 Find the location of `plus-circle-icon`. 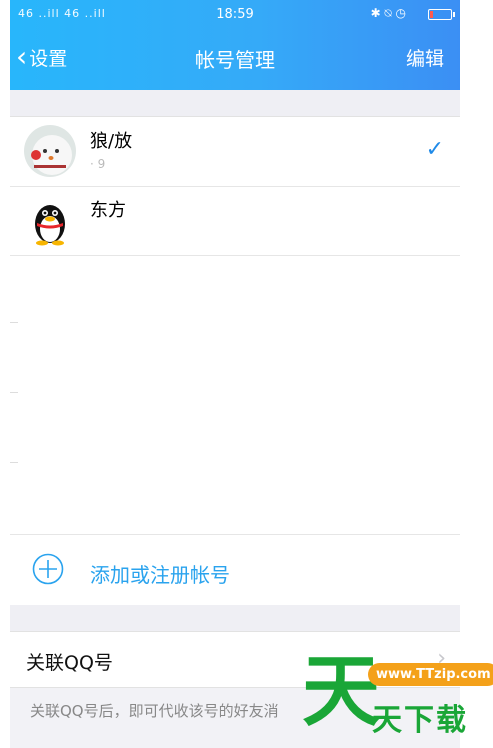

plus-circle-icon is located at coordinates (48, 569).